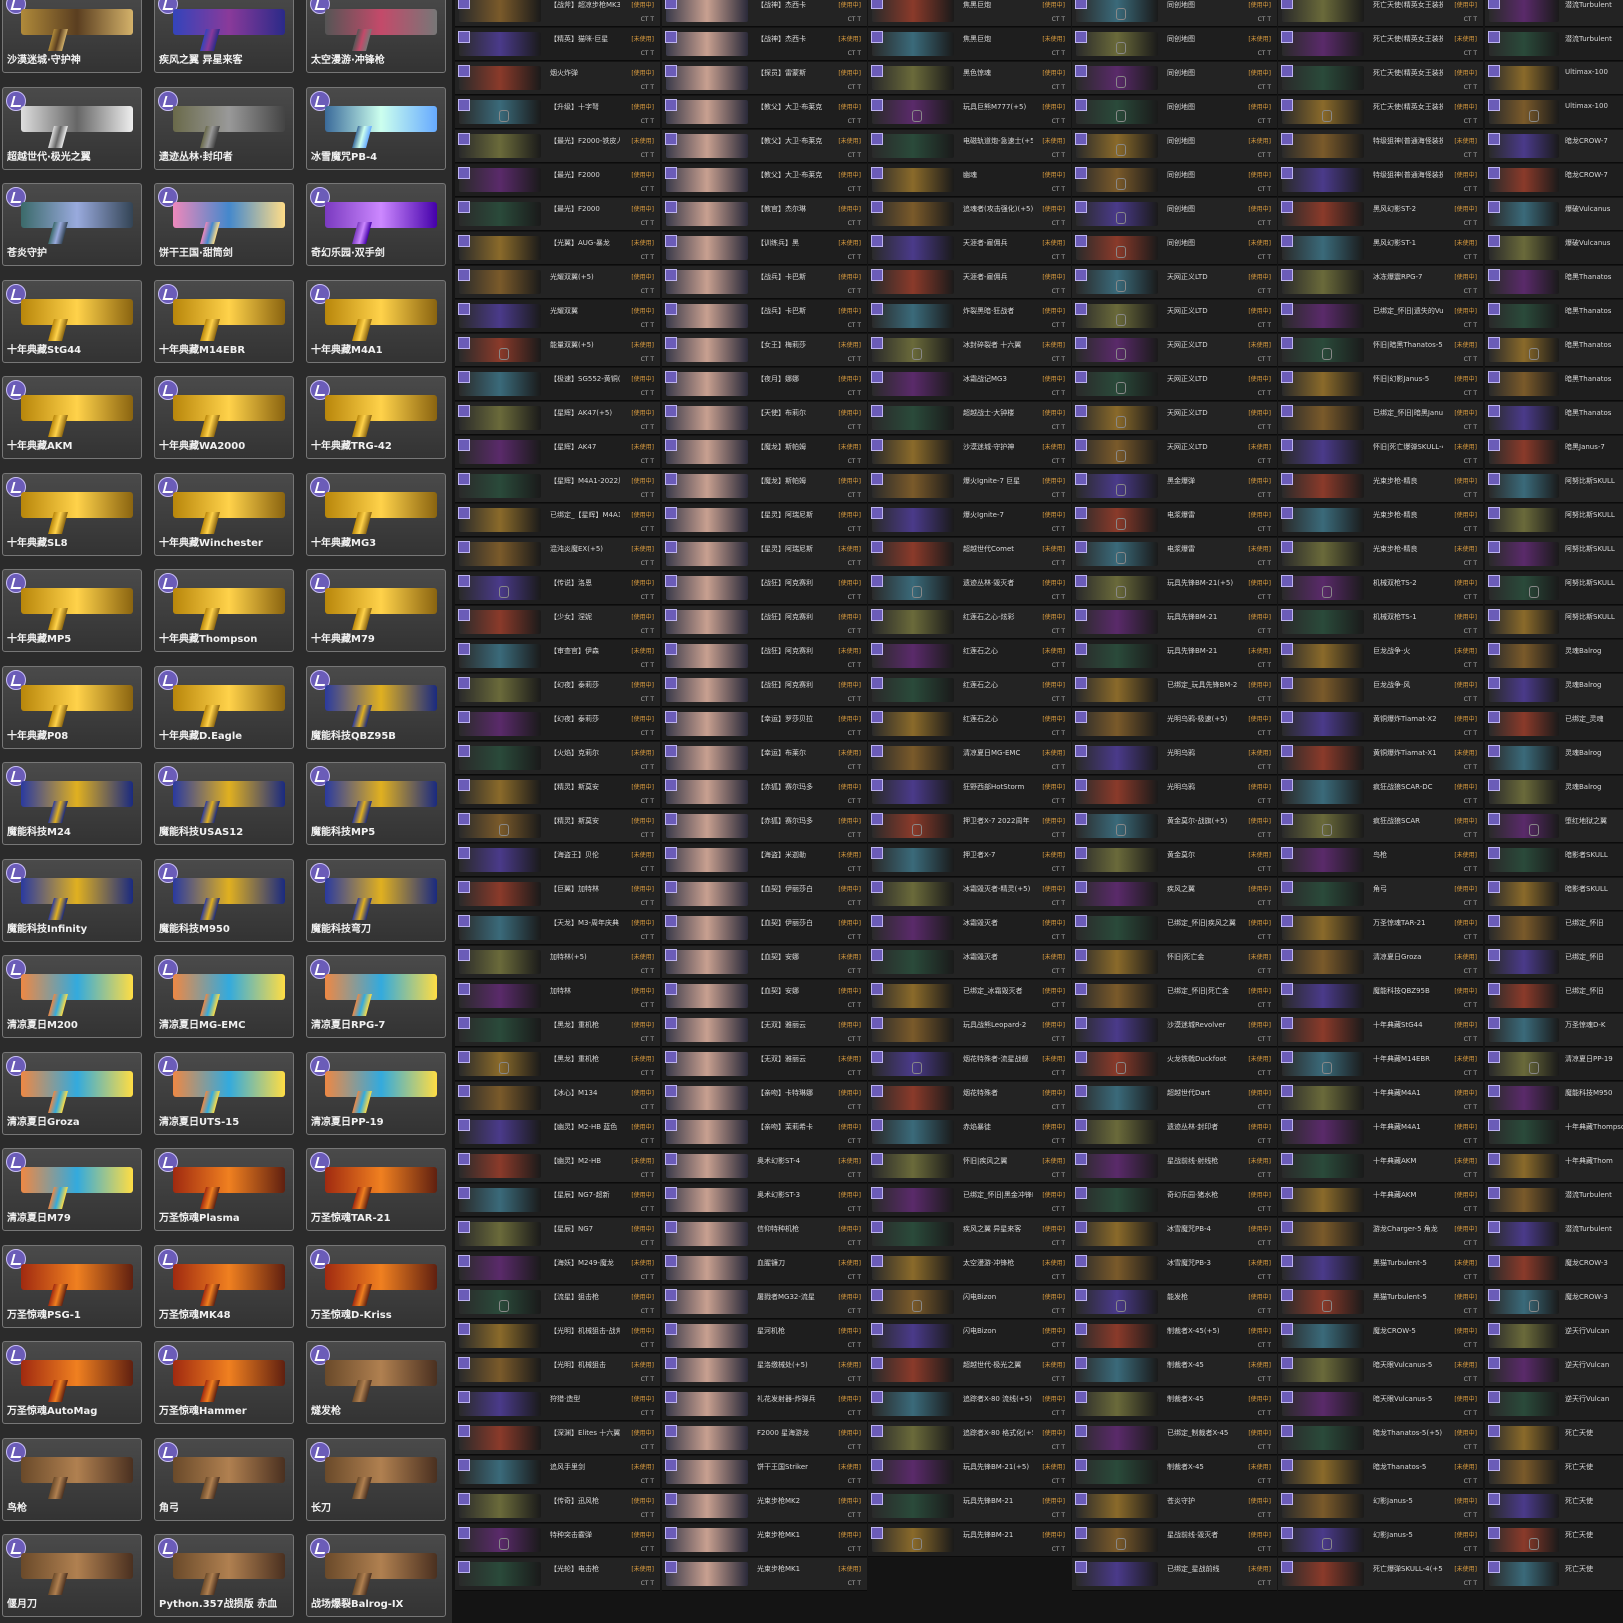 The height and width of the screenshot is (1623, 1623). Describe the element at coordinates (764, 316) in the screenshot. I see `inventory-item: 【战兵】卡巴斯 [使用中] CT T` at that location.